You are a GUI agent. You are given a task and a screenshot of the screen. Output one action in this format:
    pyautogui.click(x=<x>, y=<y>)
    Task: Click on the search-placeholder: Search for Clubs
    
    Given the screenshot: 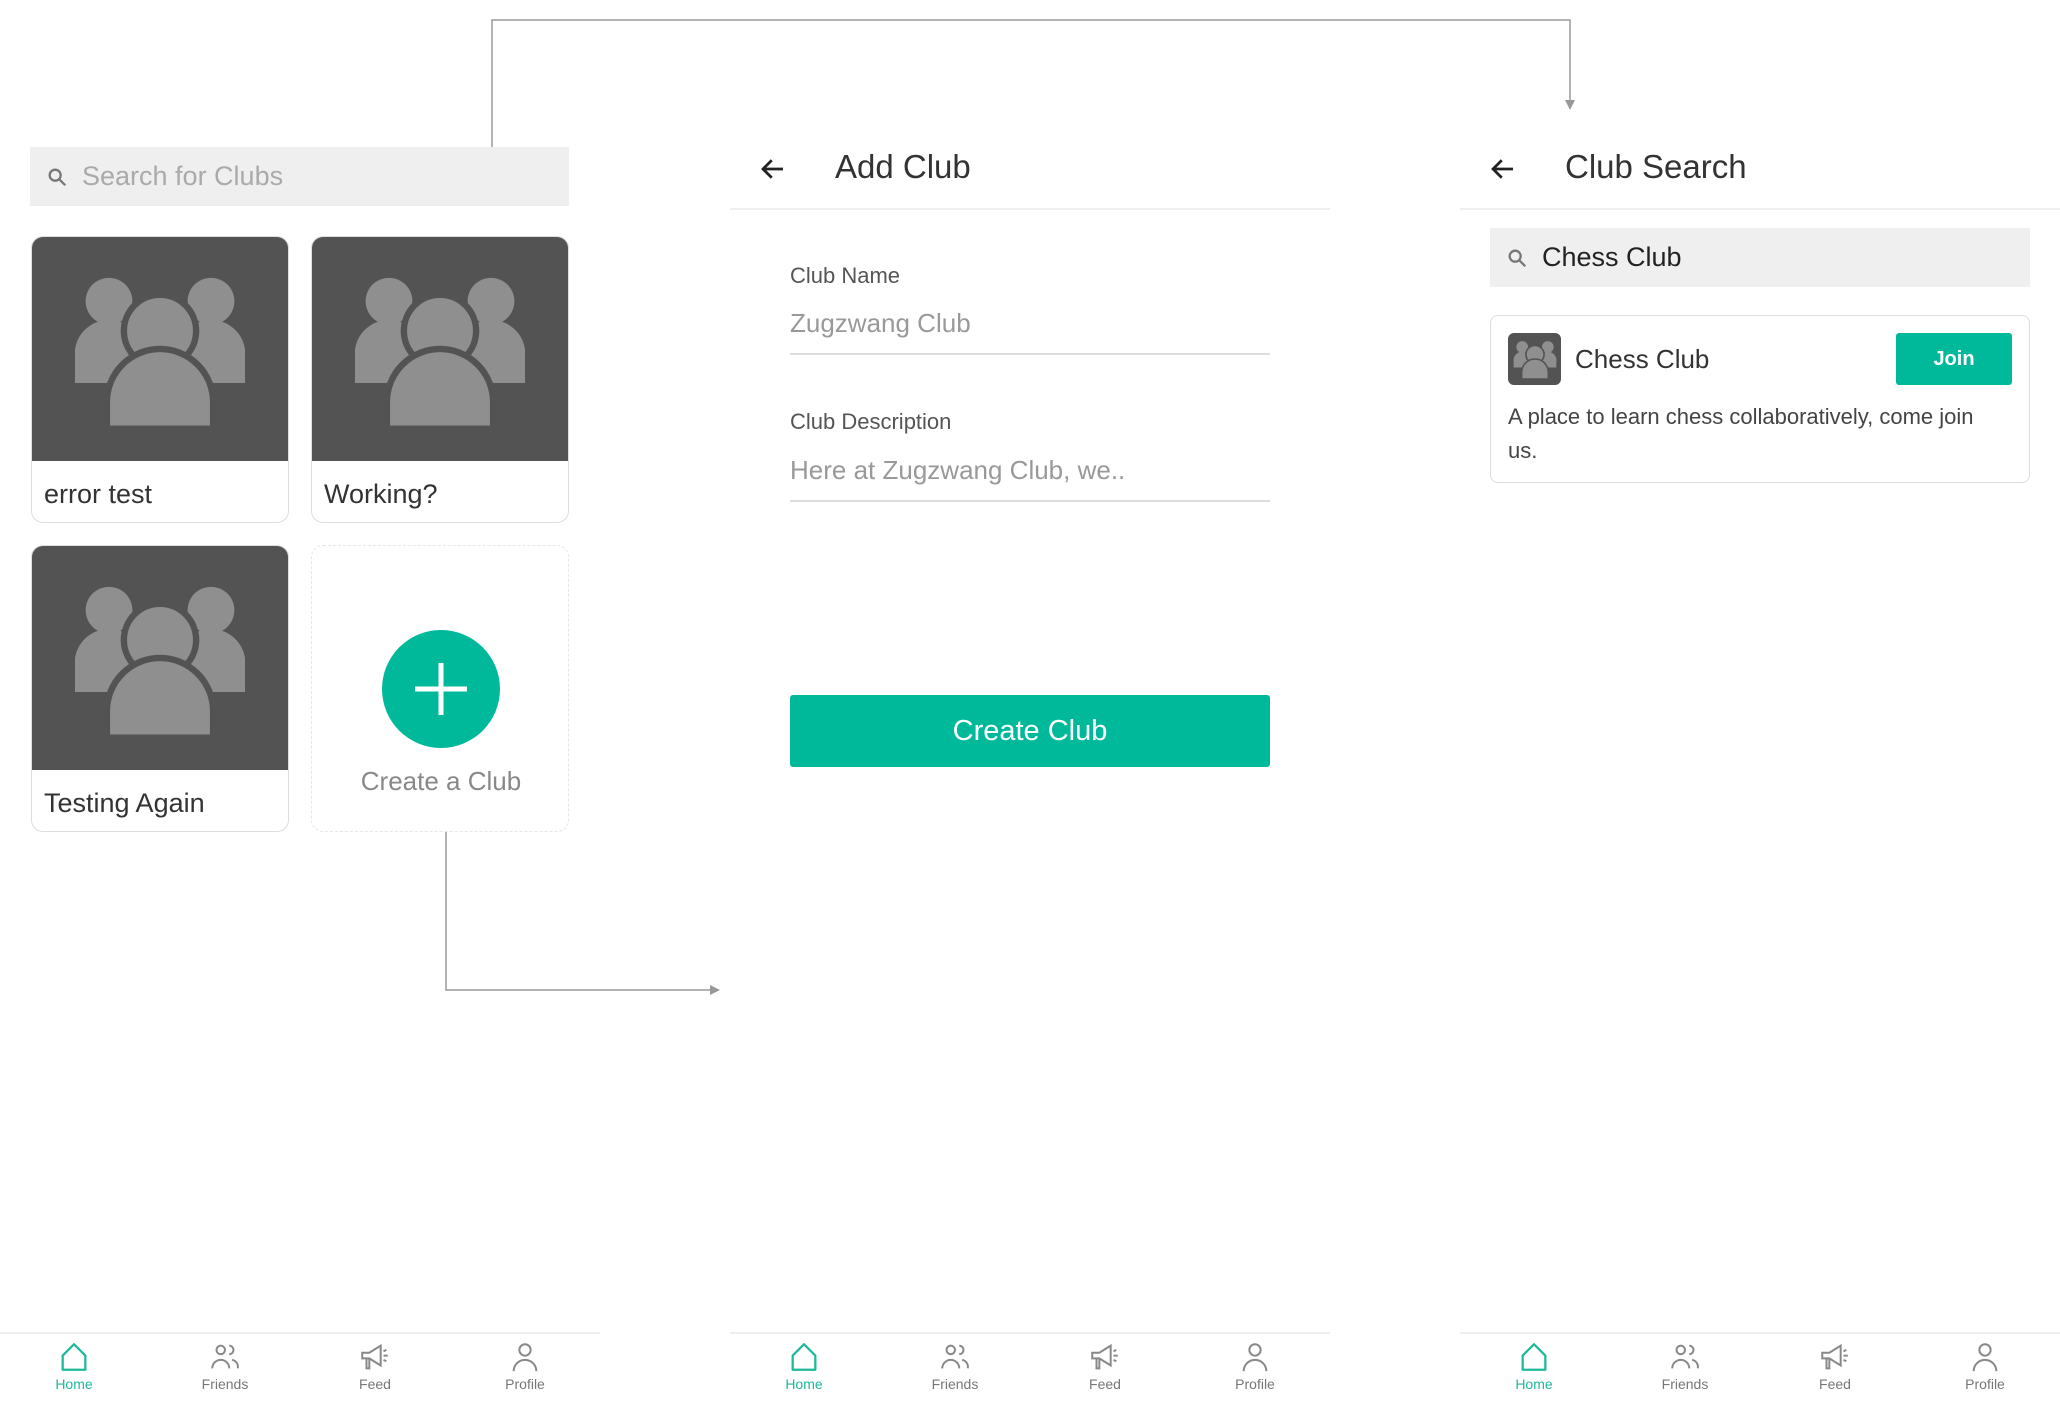 What is the action you would take?
    pyautogui.click(x=183, y=176)
    